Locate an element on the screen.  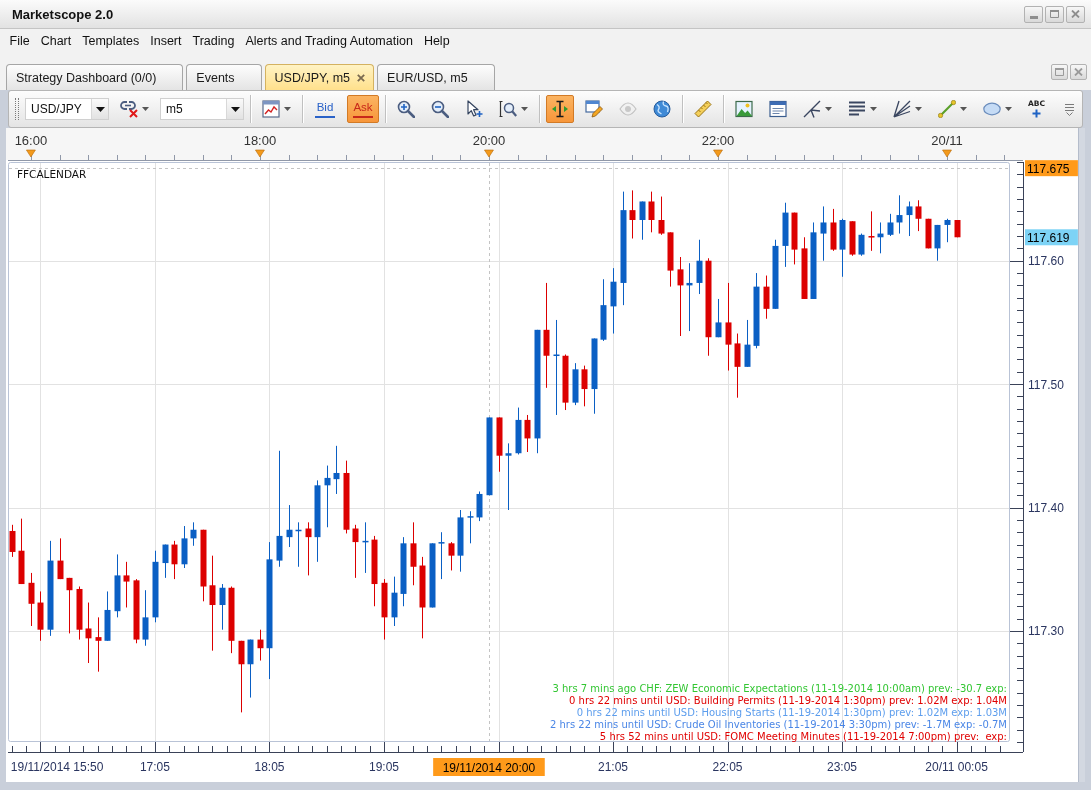
price-marker: 117.675 is located at coordinates (1051, 168).